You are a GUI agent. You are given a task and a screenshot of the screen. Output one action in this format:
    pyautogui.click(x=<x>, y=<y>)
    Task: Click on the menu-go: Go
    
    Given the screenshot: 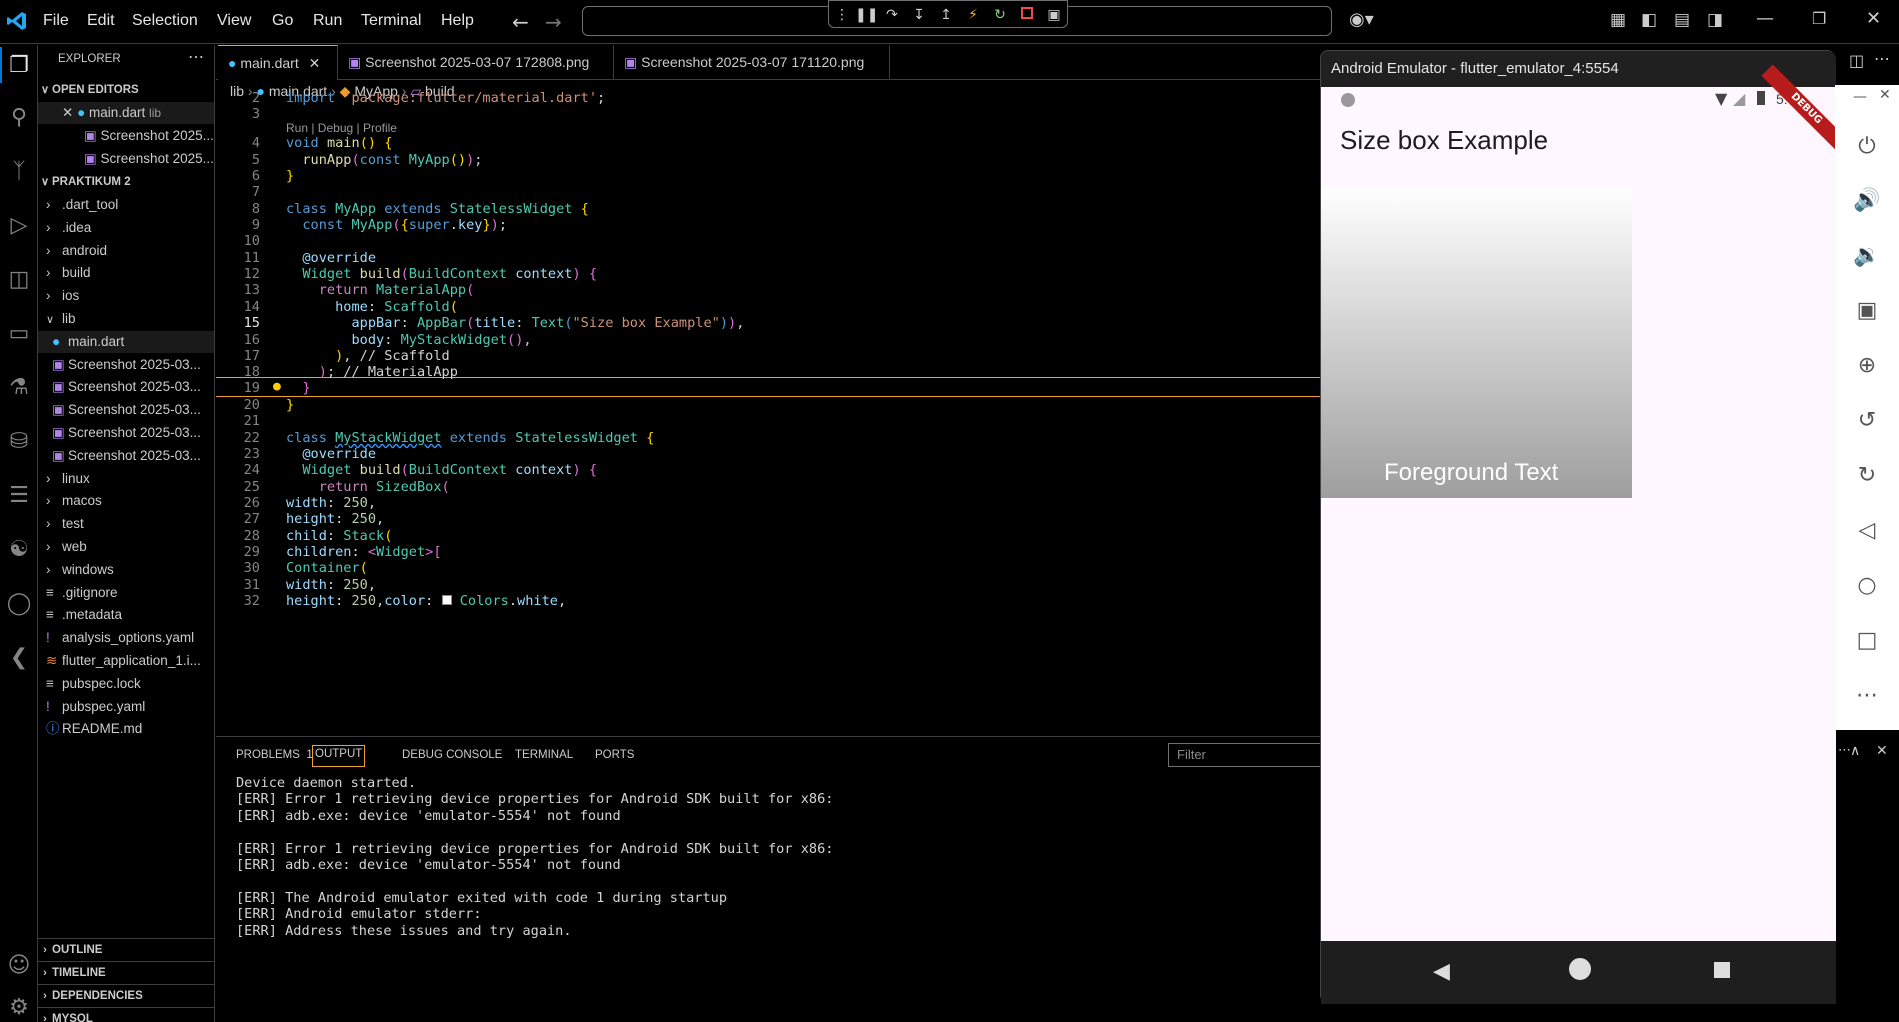 What is the action you would take?
    pyautogui.click(x=282, y=21)
    